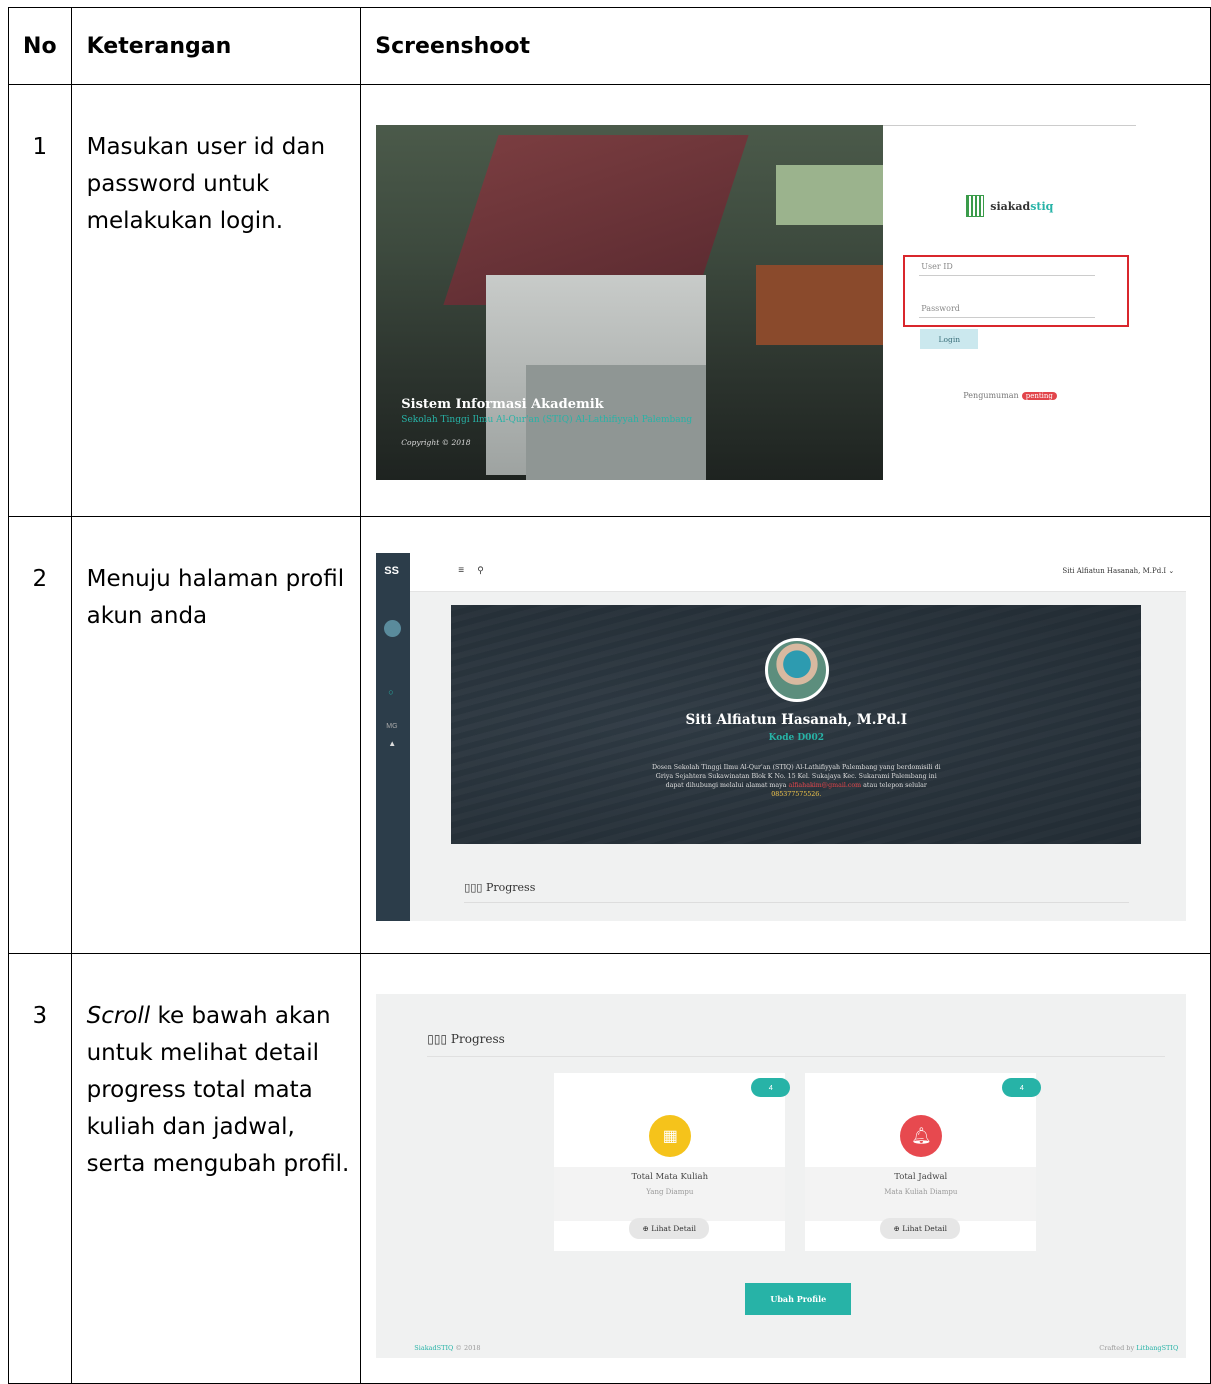 Image resolution: width=1211 pixels, height=1384 pixels. I want to click on user-menu: Siti Alfiatun Hasanah, M.Pd.I ⌄, so click(1118, 571).